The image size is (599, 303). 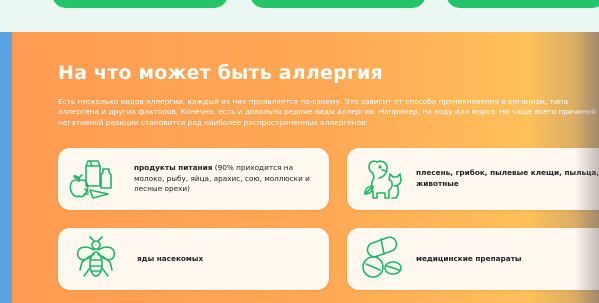 What do you see at coordinates (382, 257) in the screenshot?
I see `pills-icon` at bounding box center [382, 257].